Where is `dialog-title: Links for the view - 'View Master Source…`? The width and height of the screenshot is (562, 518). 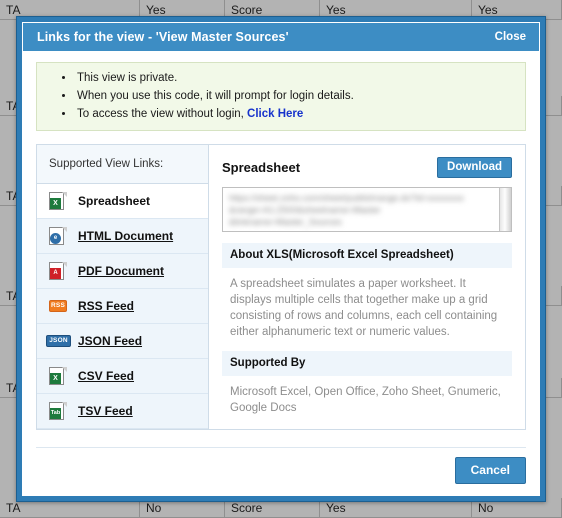
dialog-title: Links for the view - 'View Master Source… is located at coordinates (163, 37).